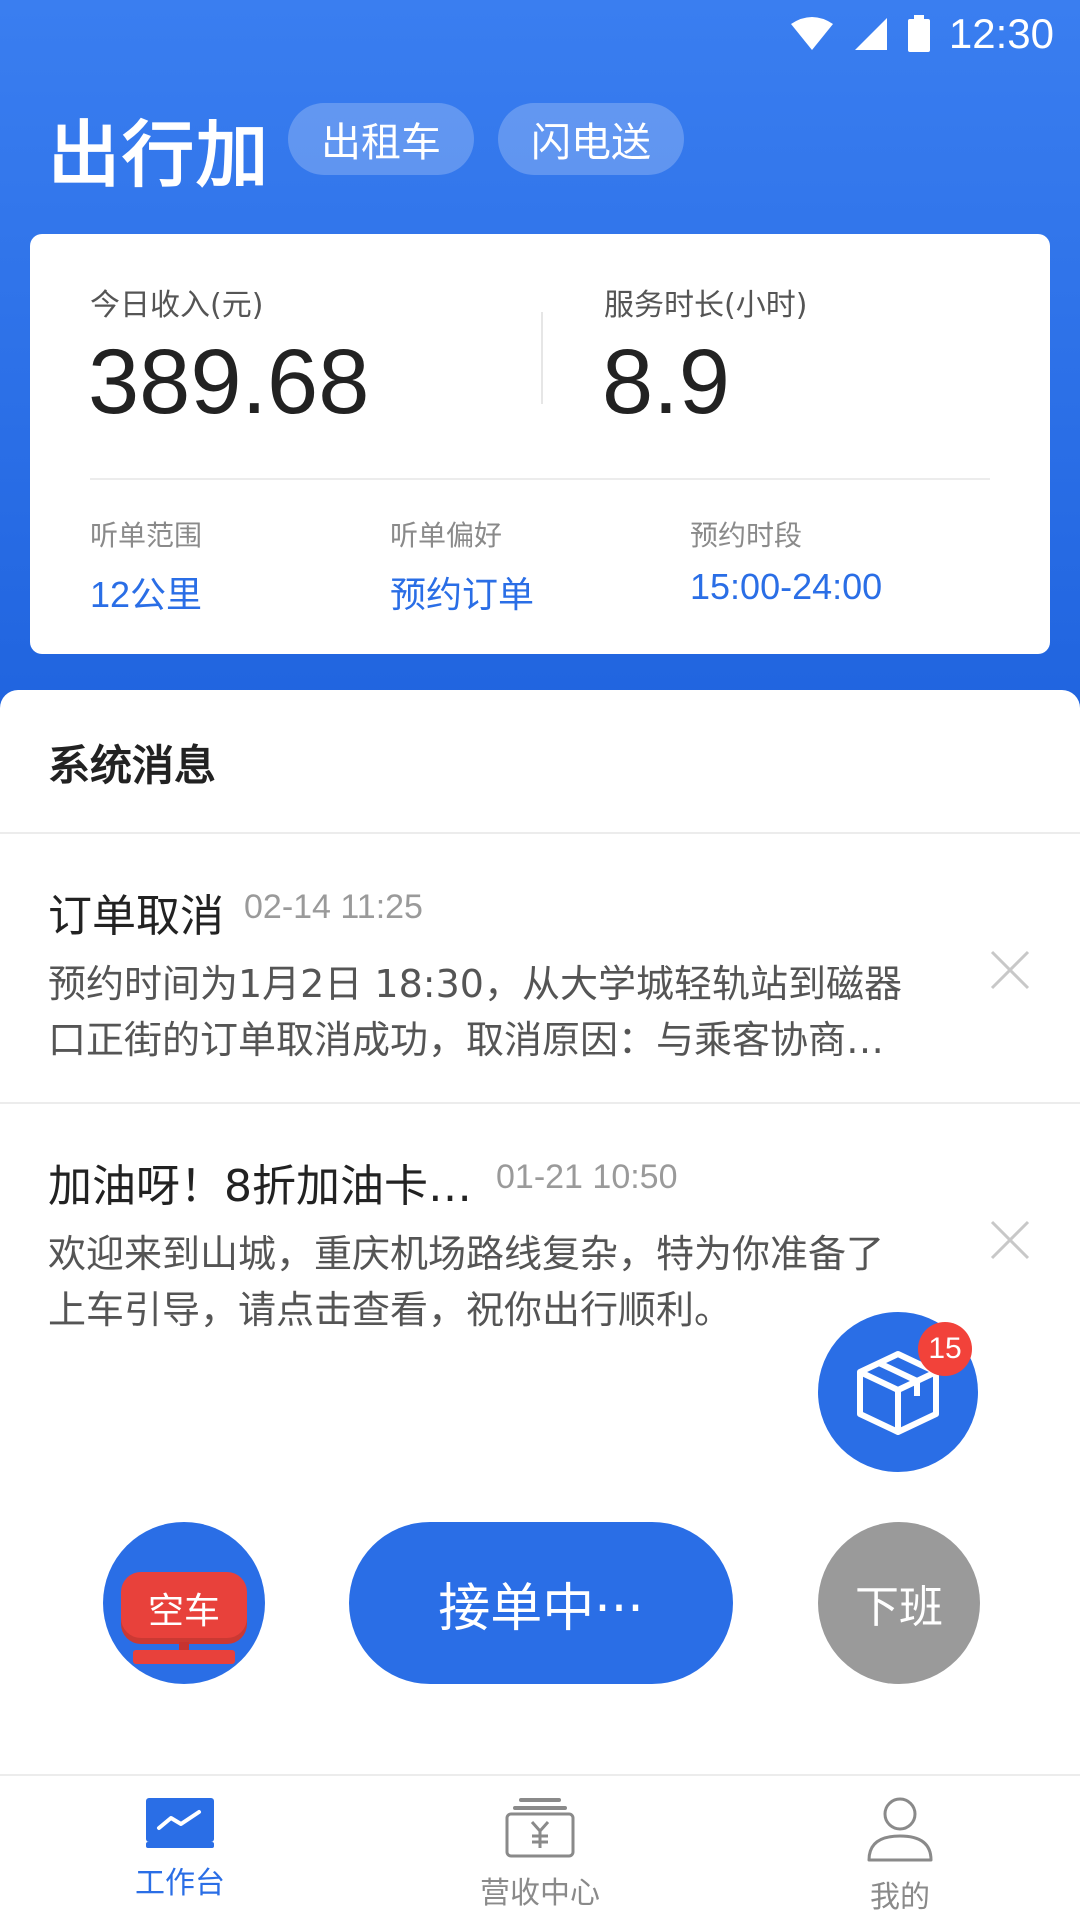 The height and width of the screenshot is (1922, 1080). Describe the element at coordinates (446, 535) in the screenshot. I see `preference-label: 听单偏好` at that location.